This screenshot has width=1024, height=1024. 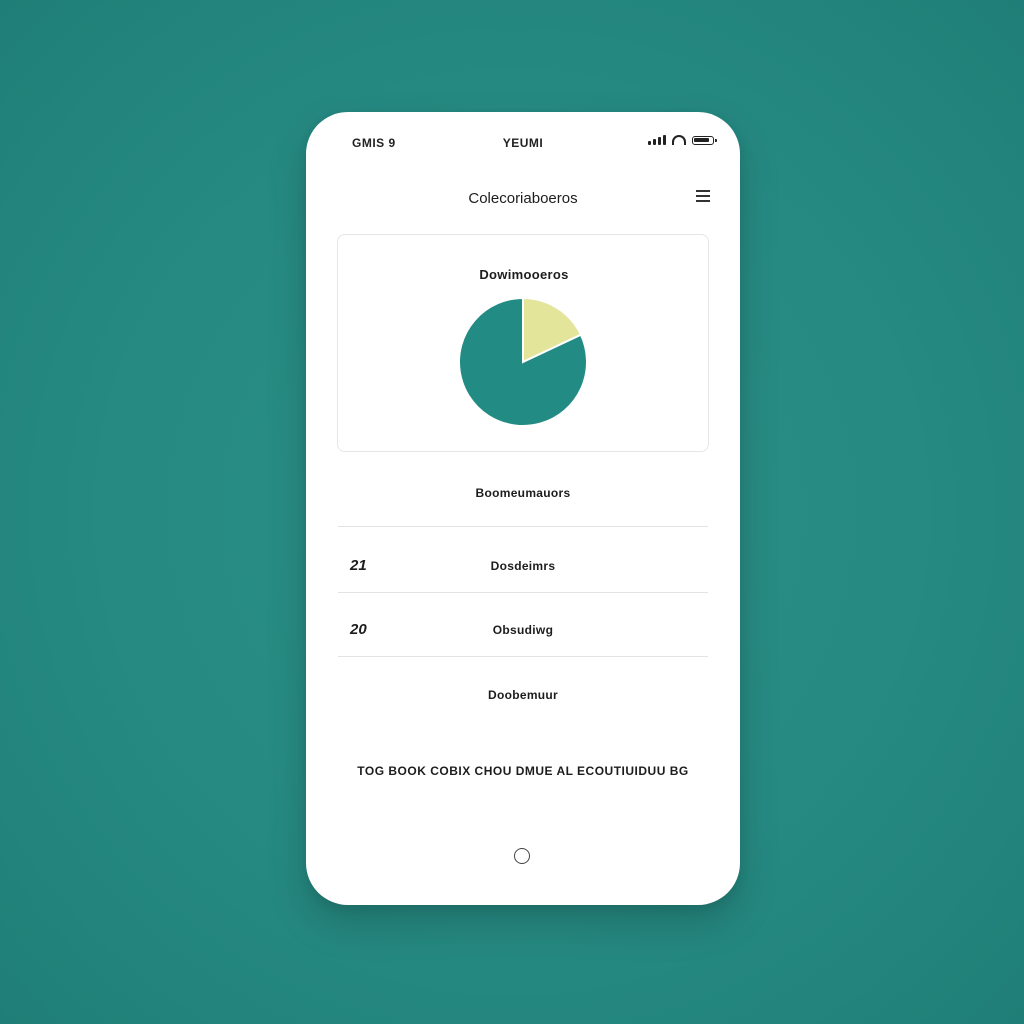 I want to click on app-header: Colecoriaboeros, so click(x=523, y=199).